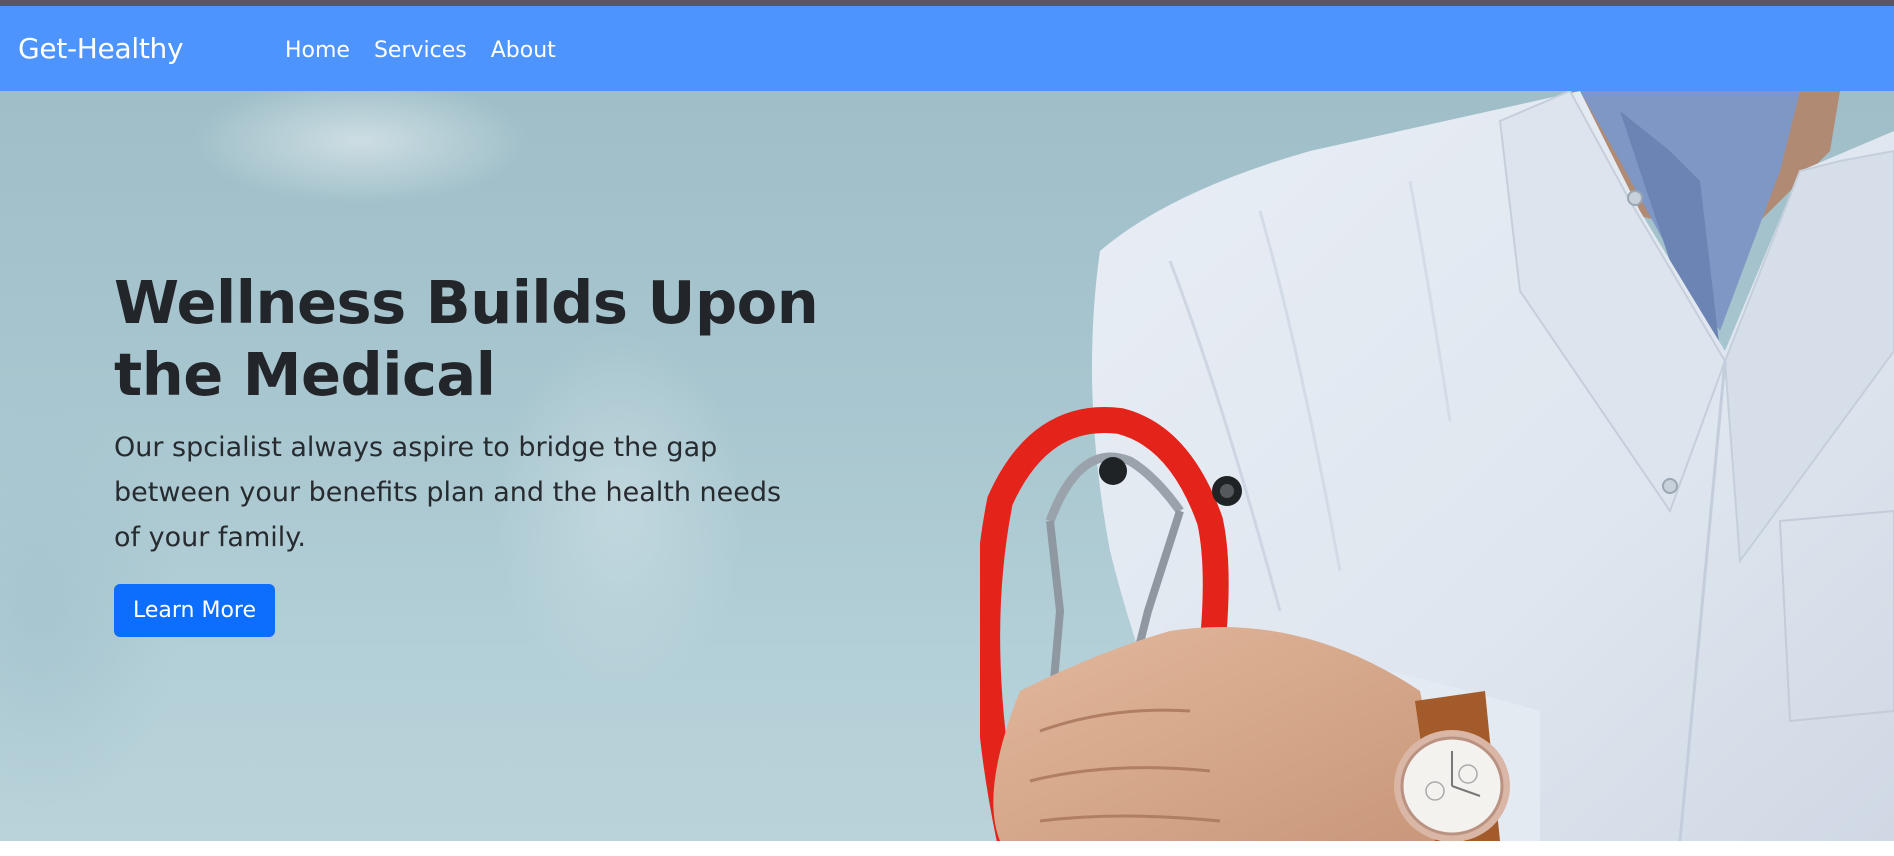 This screenshot has height=856, width=1894. What do you see at coordinates (466, 338) in the screenshot?
I see `hero-title: Wellness Builds Upon the Medical` at bounding box center [466, 338].